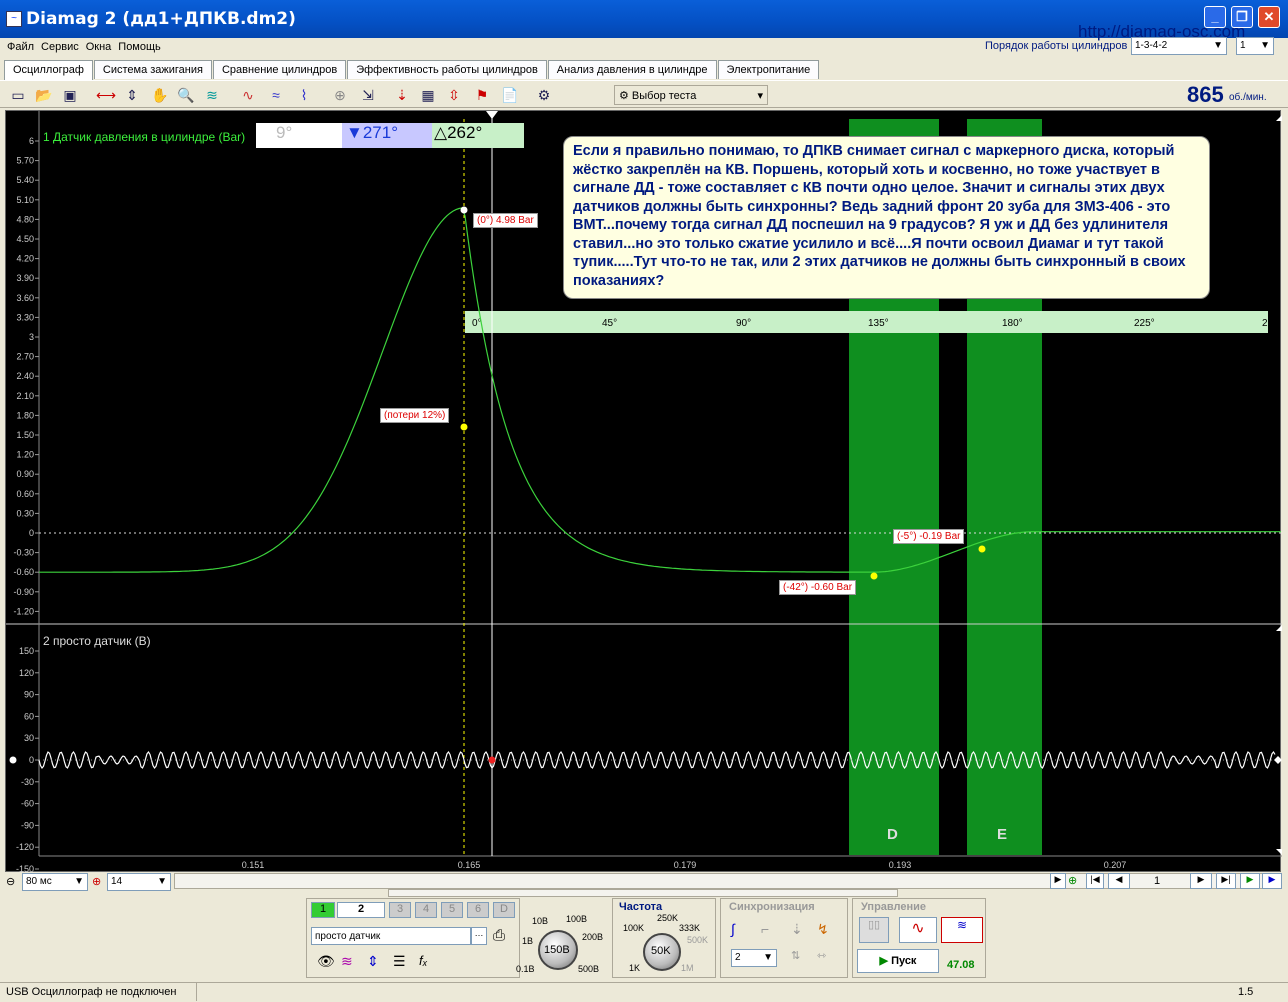 This screenshot has width=1288, height=1002. What do you see at coordinates (160, 95) in the screenshot?
I see `hand-icon: ✋` at bounding box center [160, 95].